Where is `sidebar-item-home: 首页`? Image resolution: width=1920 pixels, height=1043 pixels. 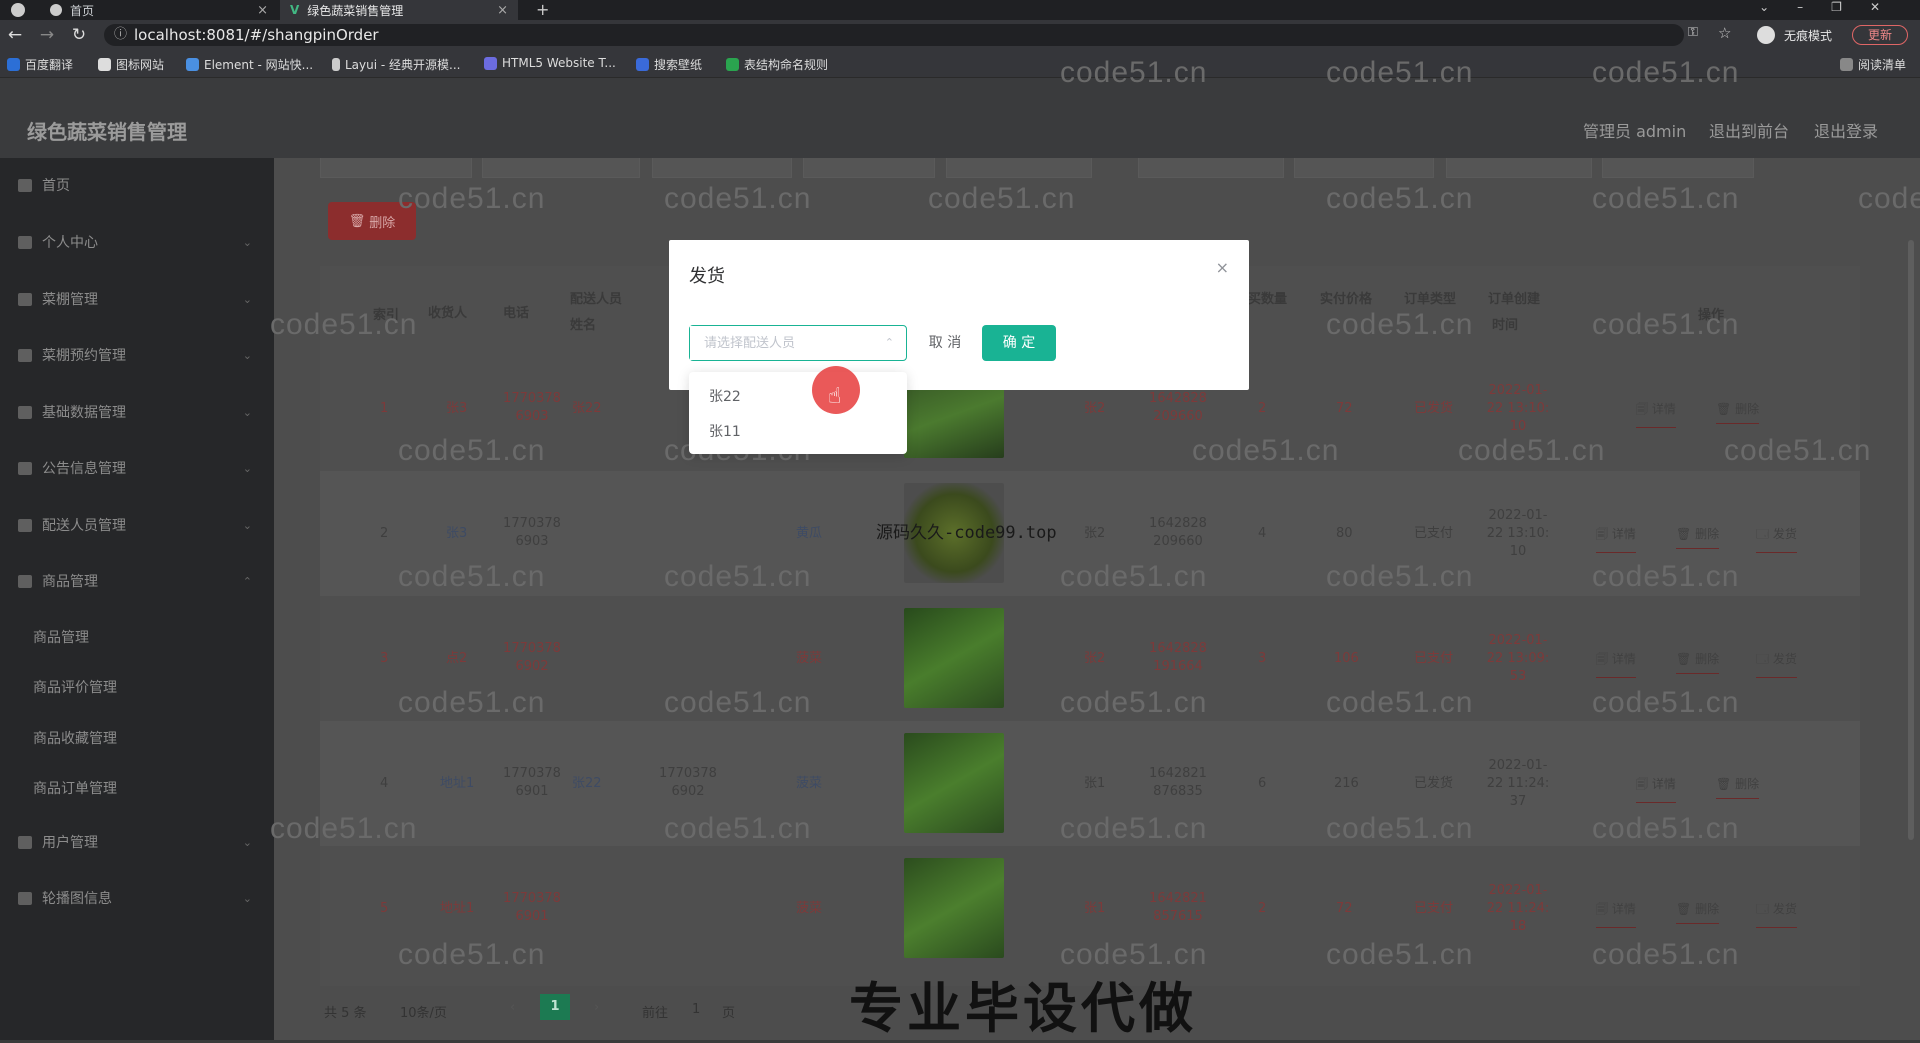
sidebar-item-home: 首页 is located at coordinates (137, 185).